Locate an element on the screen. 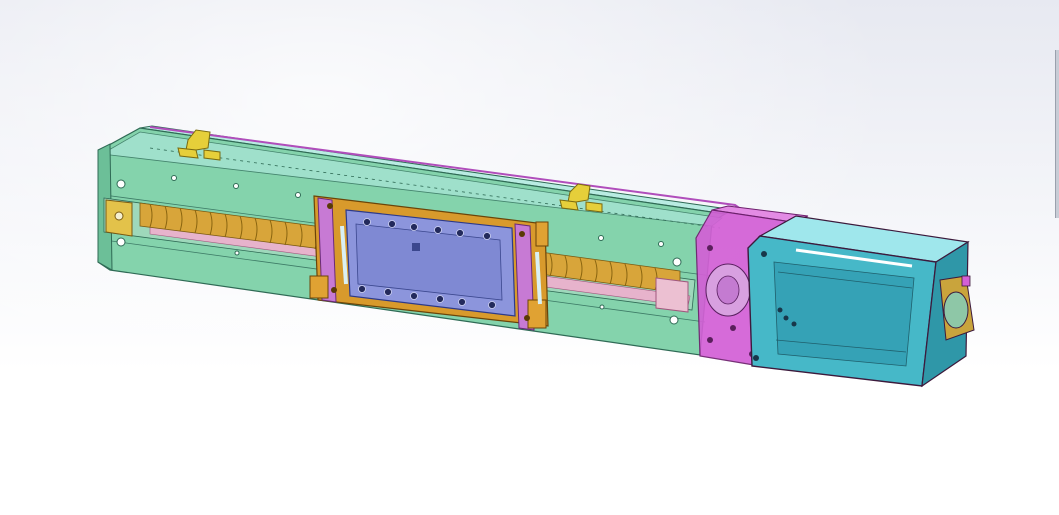  motor-encoder is located at coordinates (956, 310).